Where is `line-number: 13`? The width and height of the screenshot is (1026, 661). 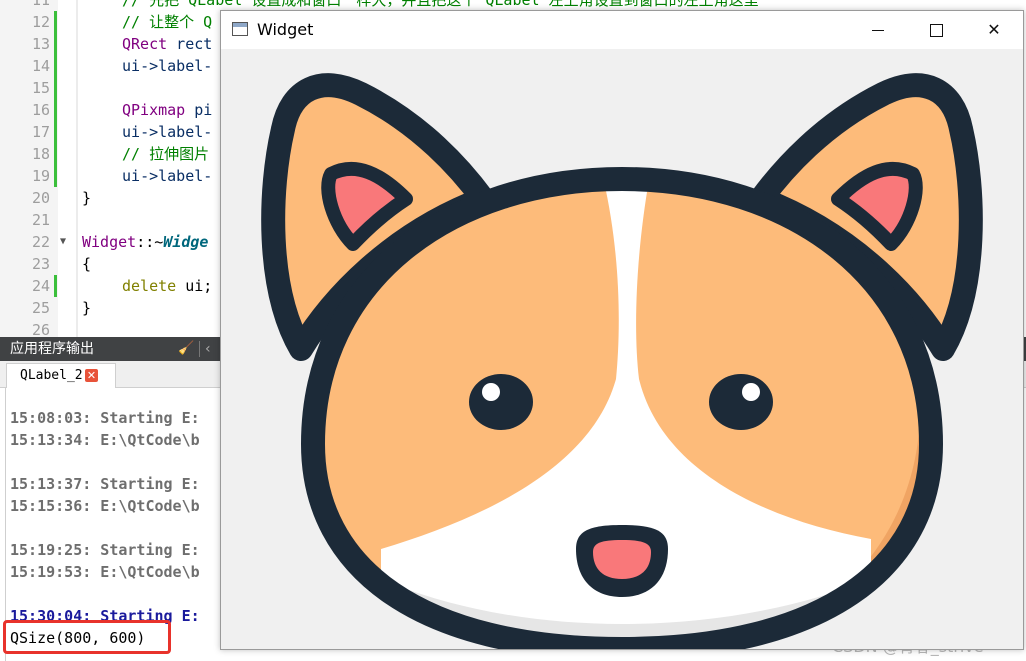
line-number: 13 is located at coordinates (40, 44).